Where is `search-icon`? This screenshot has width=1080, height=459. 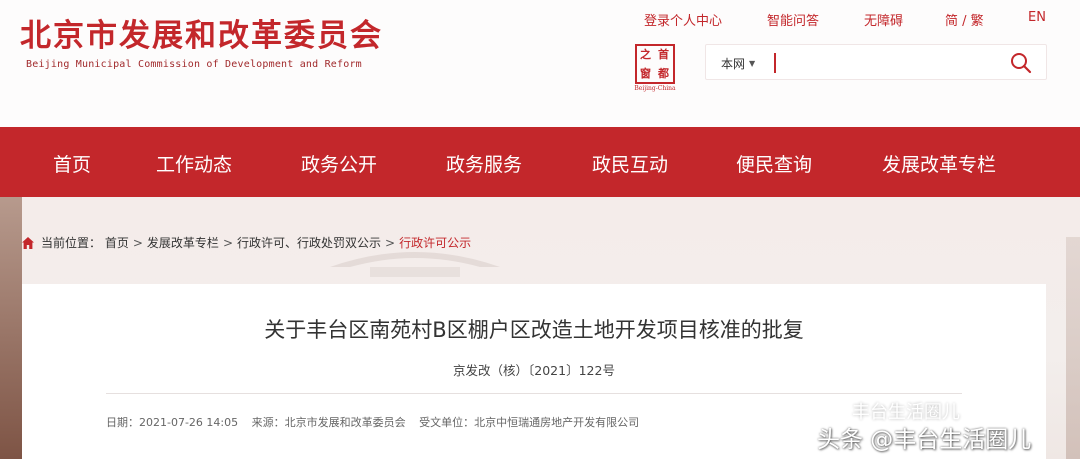 search-icon is located at coordinates (1021, 63).